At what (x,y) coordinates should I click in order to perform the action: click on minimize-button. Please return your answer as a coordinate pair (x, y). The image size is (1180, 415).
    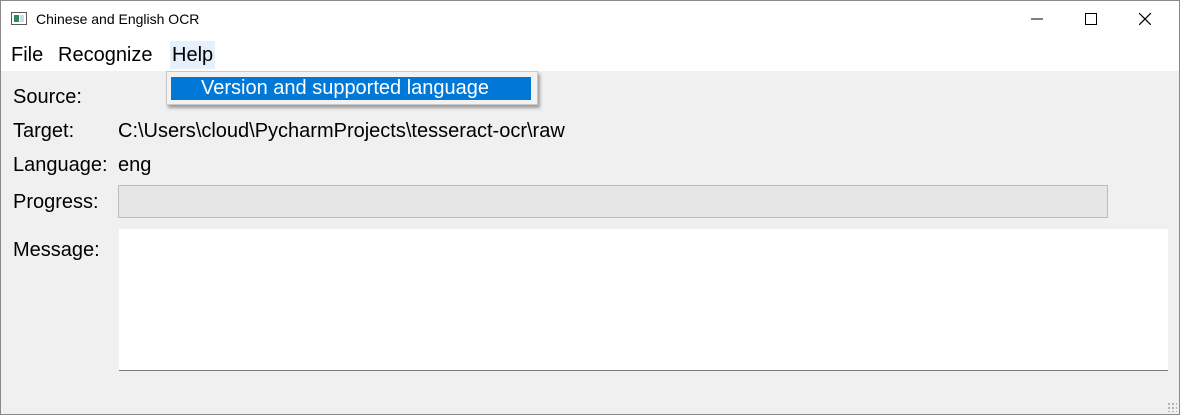
    Looking at the image, I should click on (1037, 19).